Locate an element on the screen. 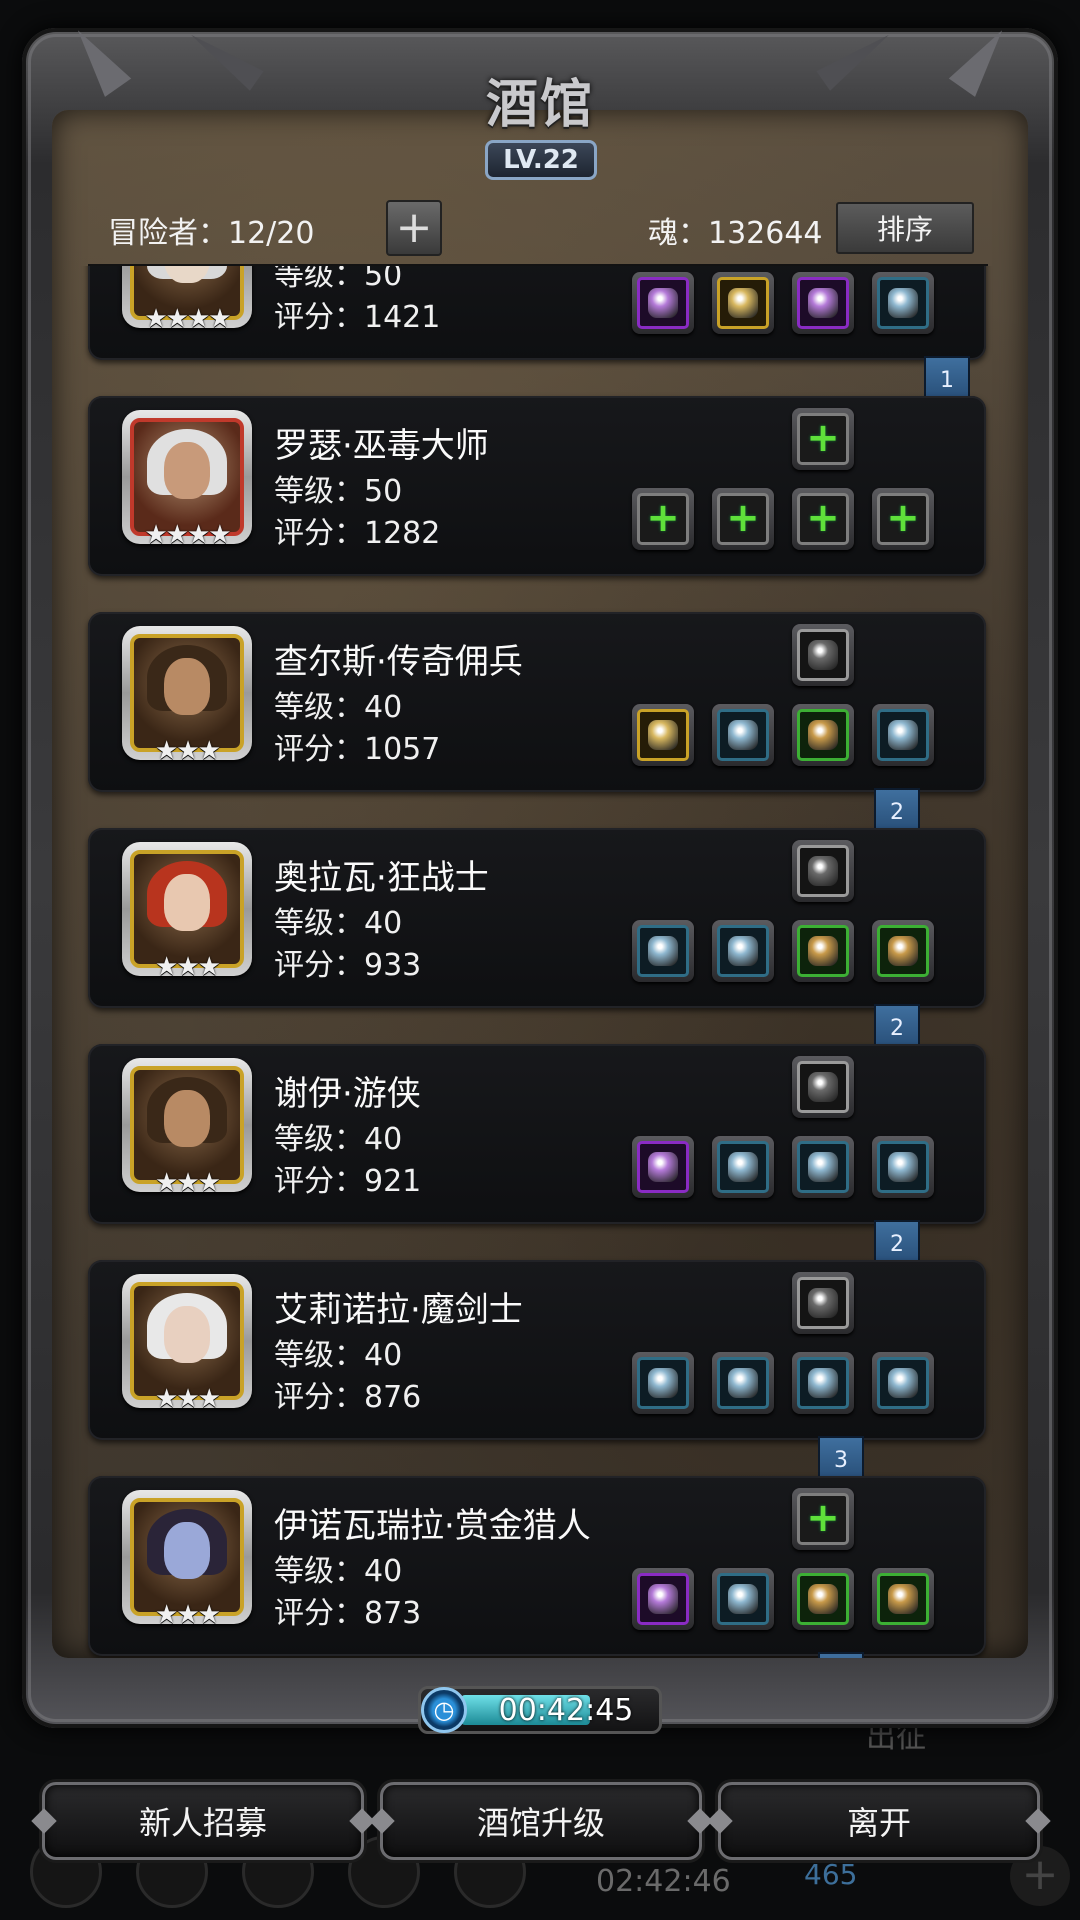  recruit-button: 新人招募 is located at coordinates (203, 1821).